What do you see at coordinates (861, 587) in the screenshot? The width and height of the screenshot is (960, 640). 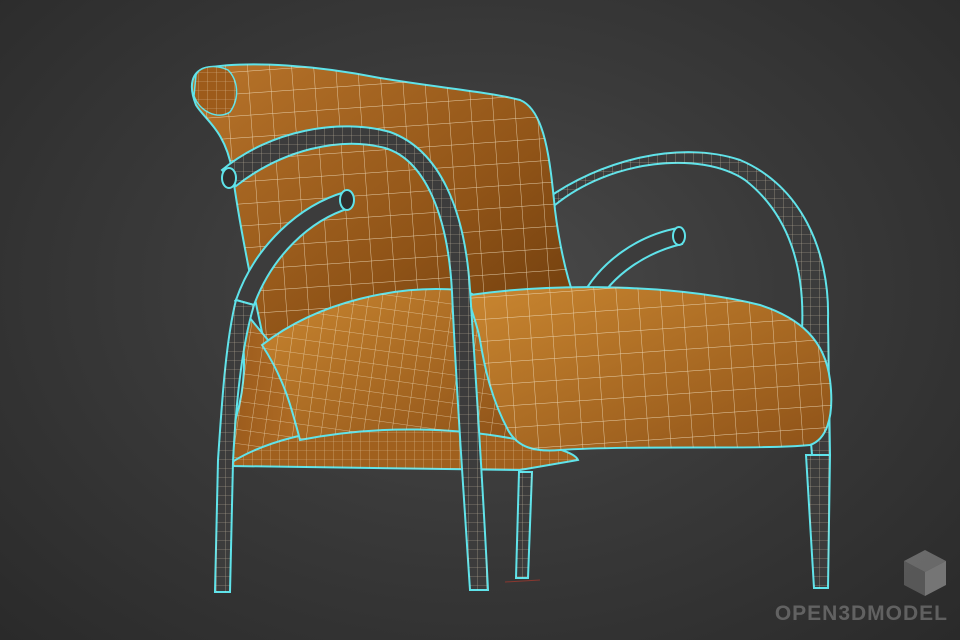 I see `watermark: OPEN3DMODEL` at bounding box center [861, 587].